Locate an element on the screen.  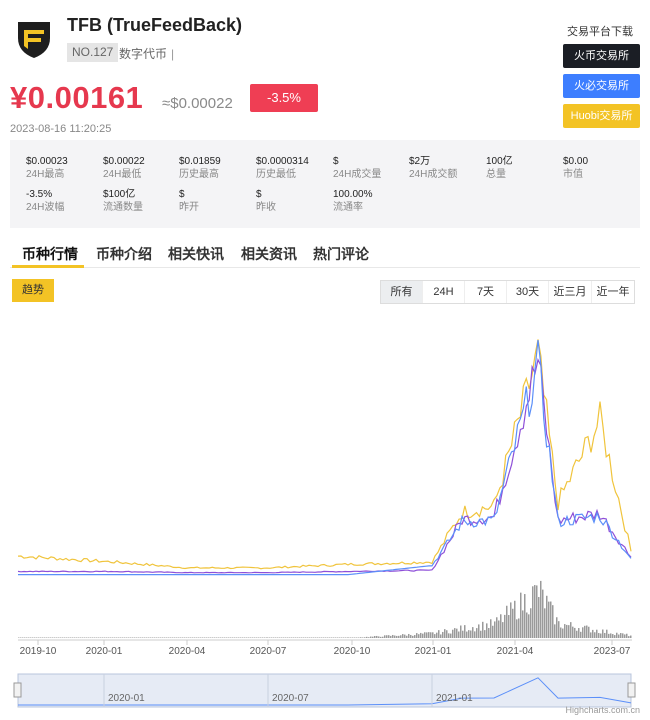
x-tick-label: 2019-10 is located at coordinates (38, 651).